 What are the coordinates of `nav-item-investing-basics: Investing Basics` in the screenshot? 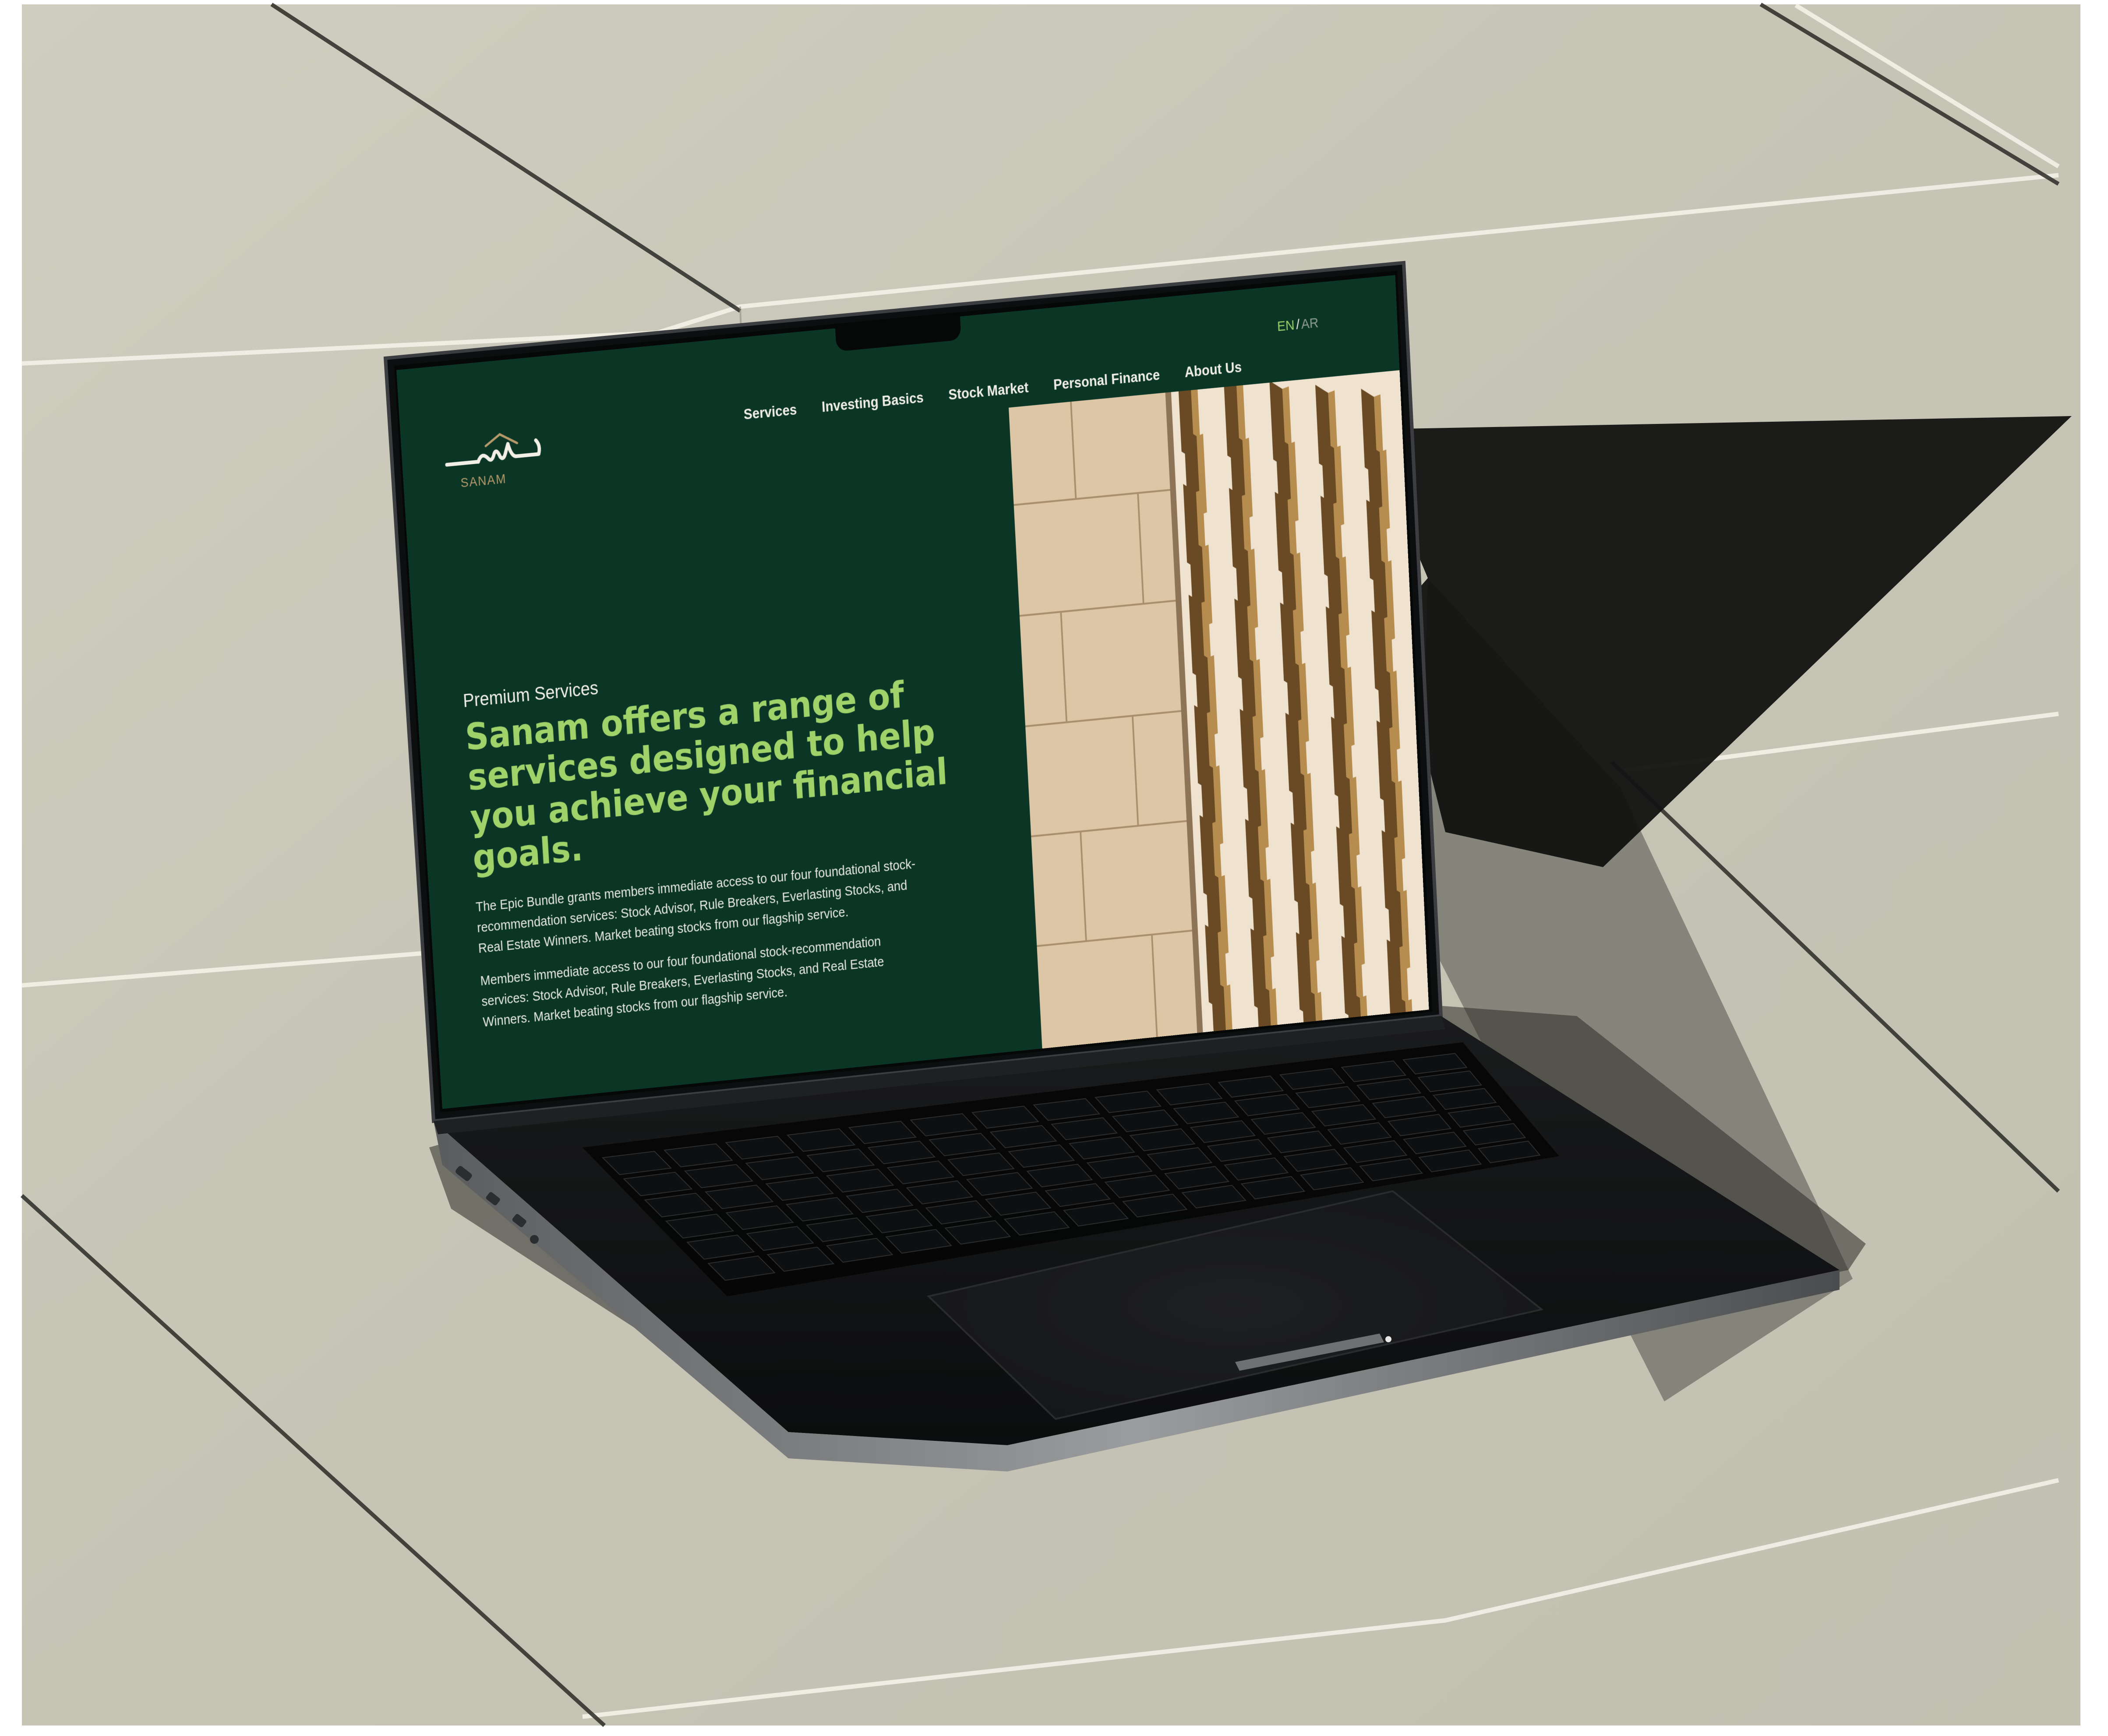 It's located at (872, 402).